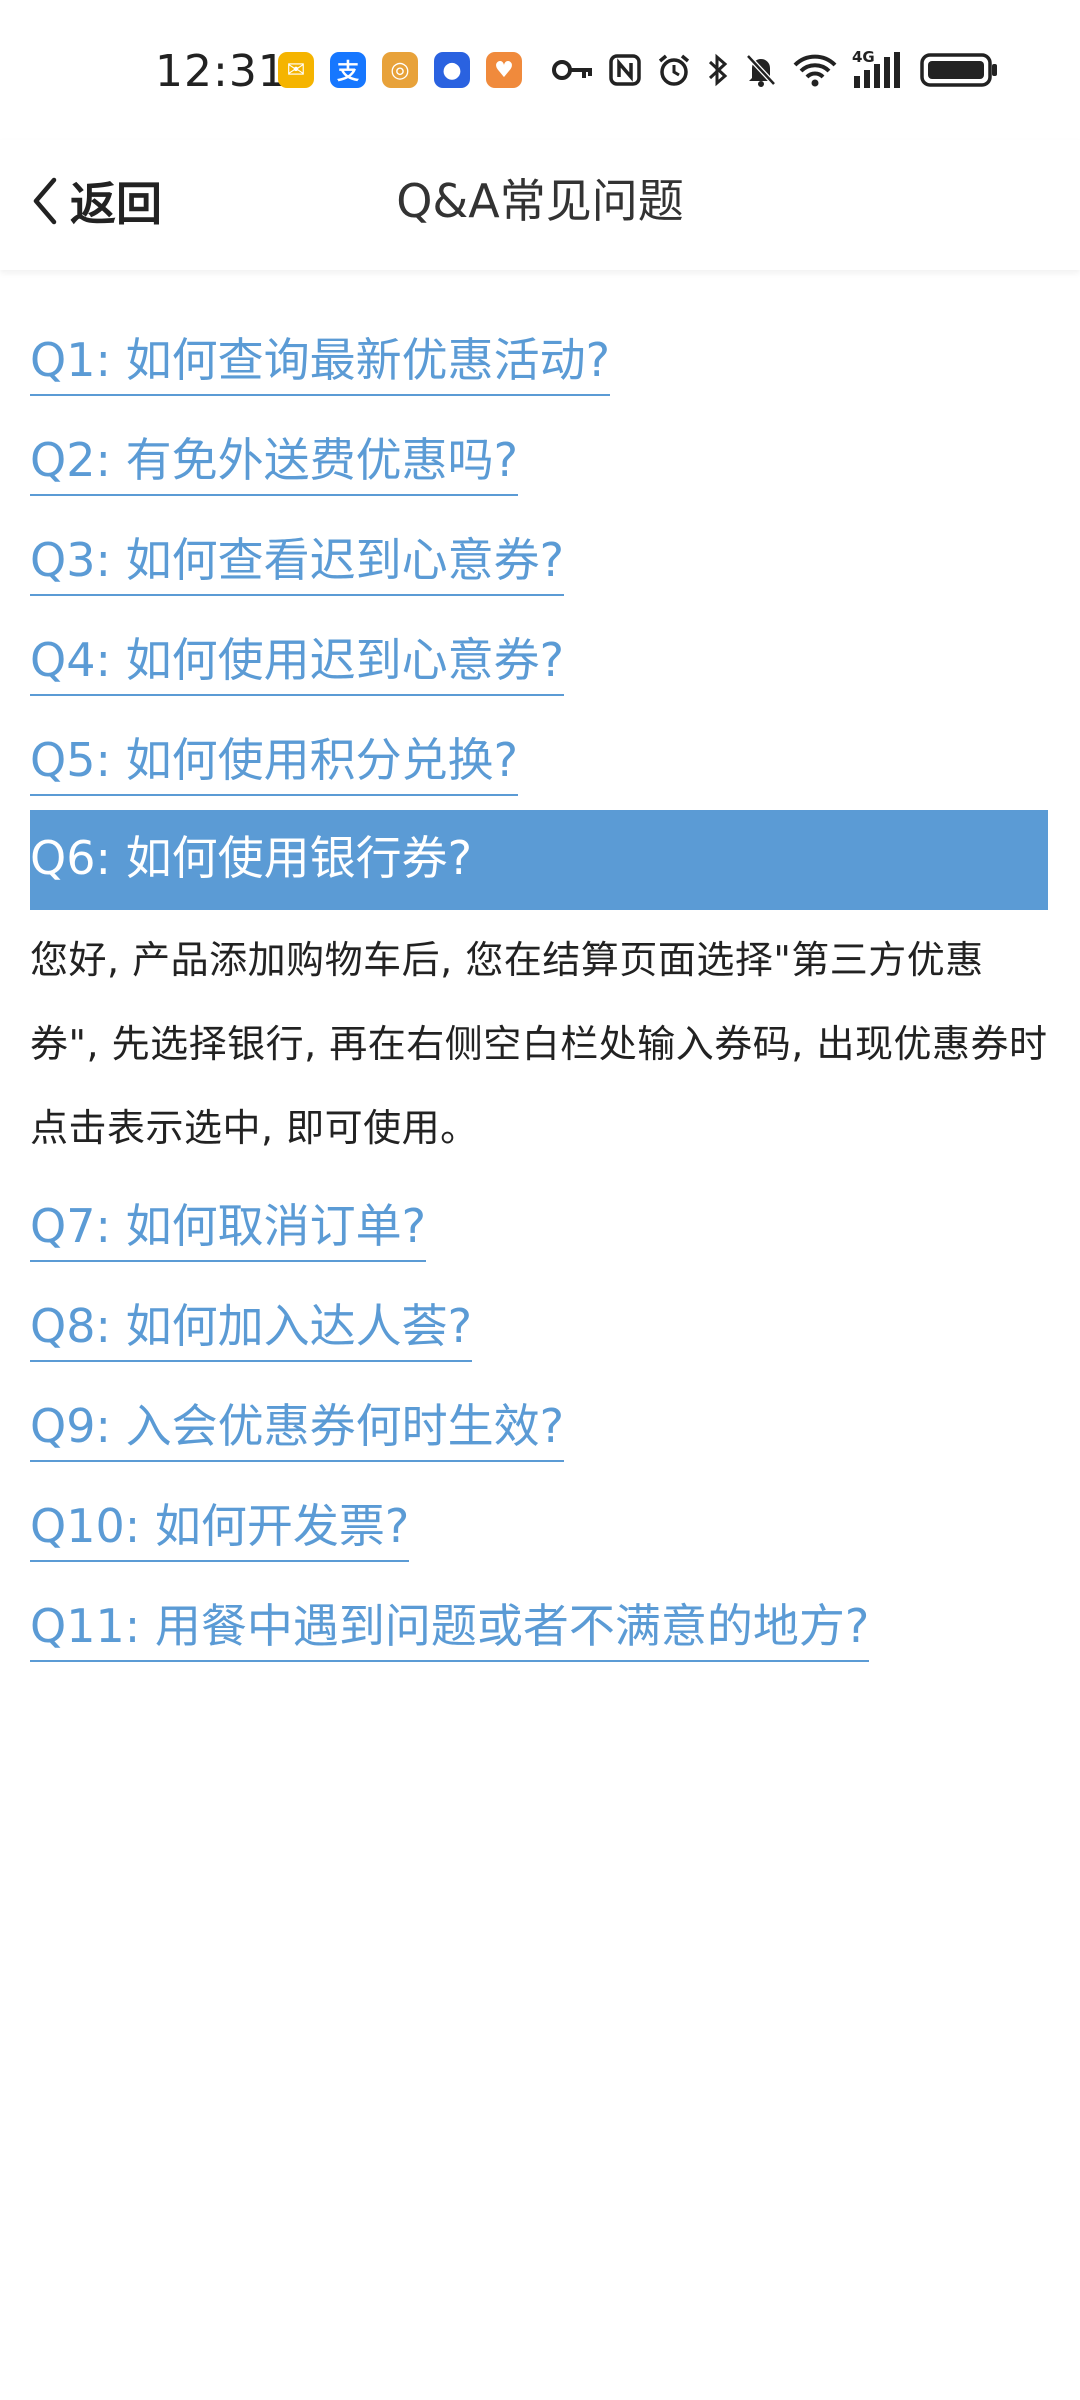  Describe the element at coordinates (625, 70) in the screenshot. I see `nfc-icon` at that location.